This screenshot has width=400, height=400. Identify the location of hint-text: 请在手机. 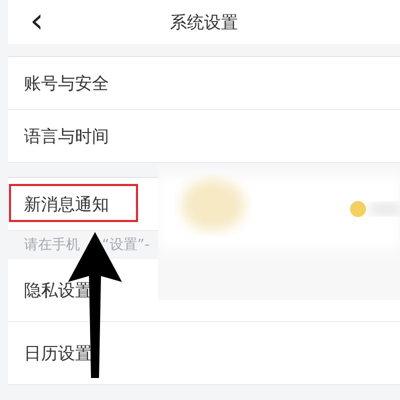
(52, 245).